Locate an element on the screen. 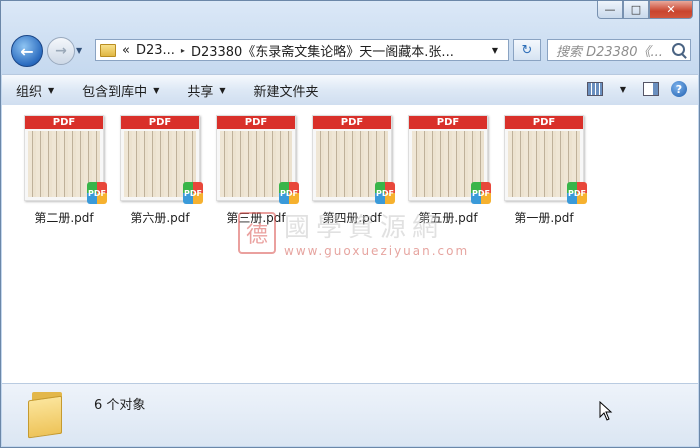  toolbar-right-group: ▼ ? is located at coordinates (634, 89).